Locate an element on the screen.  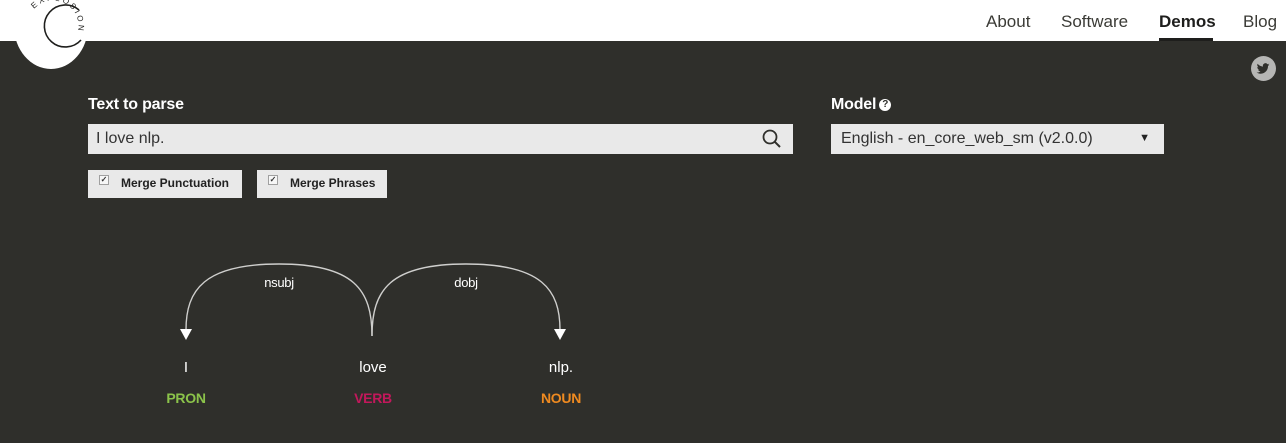
pos-tag-noun: NOUN is located at coordinates (561, 398).